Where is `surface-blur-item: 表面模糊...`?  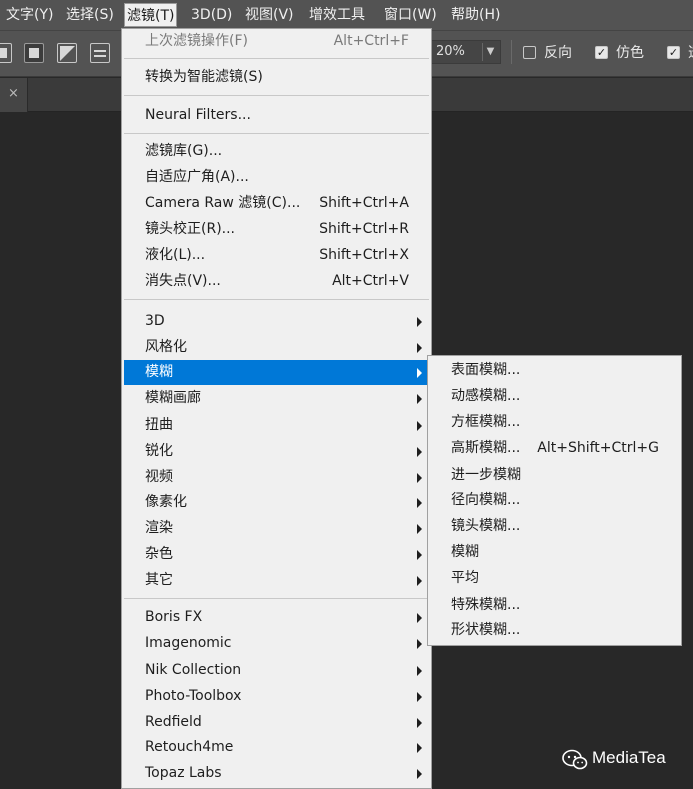 surface-blur-item: 表面模糊... is located at coordinates (554, 370).